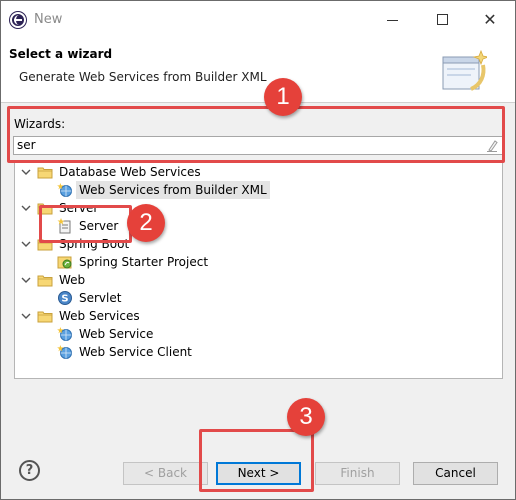 The image size is (516, 500). Describe the element at coordinates (272, 298) in the screenshot. I see `tree-item-servlet: S Servlet` at that location.